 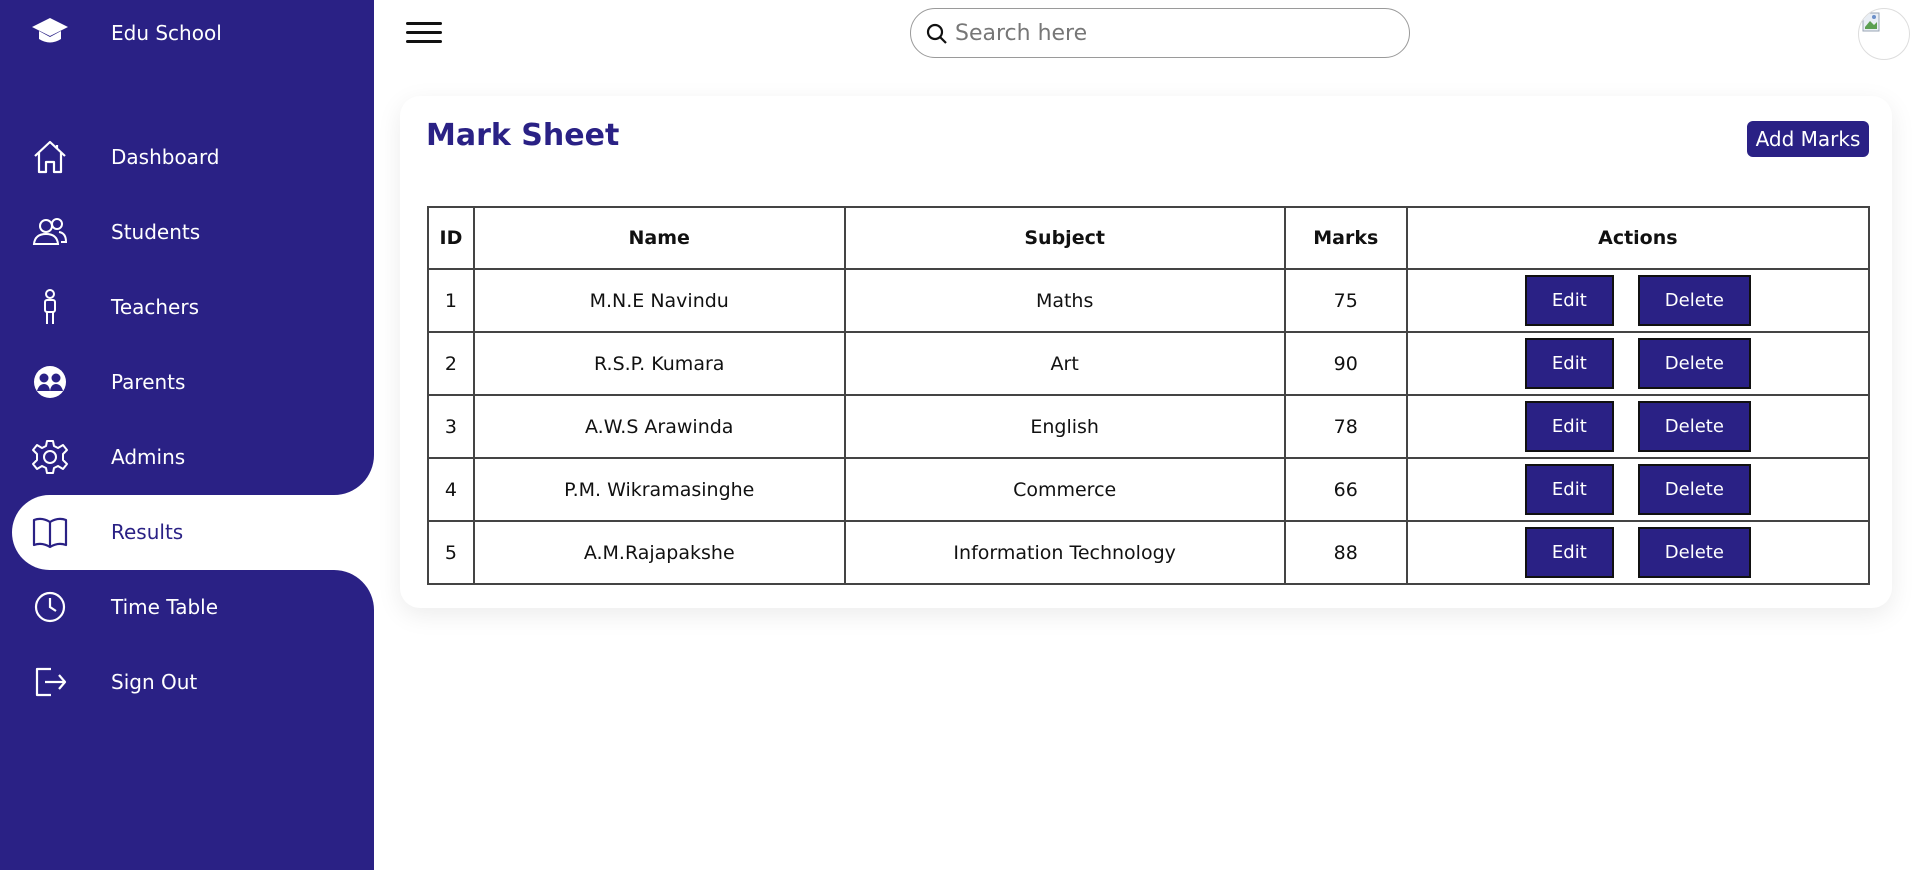 What do you see at coordinates (451, 489) in the screenshot?
I see `cell-id: 4` at bounding box center [451, 489].